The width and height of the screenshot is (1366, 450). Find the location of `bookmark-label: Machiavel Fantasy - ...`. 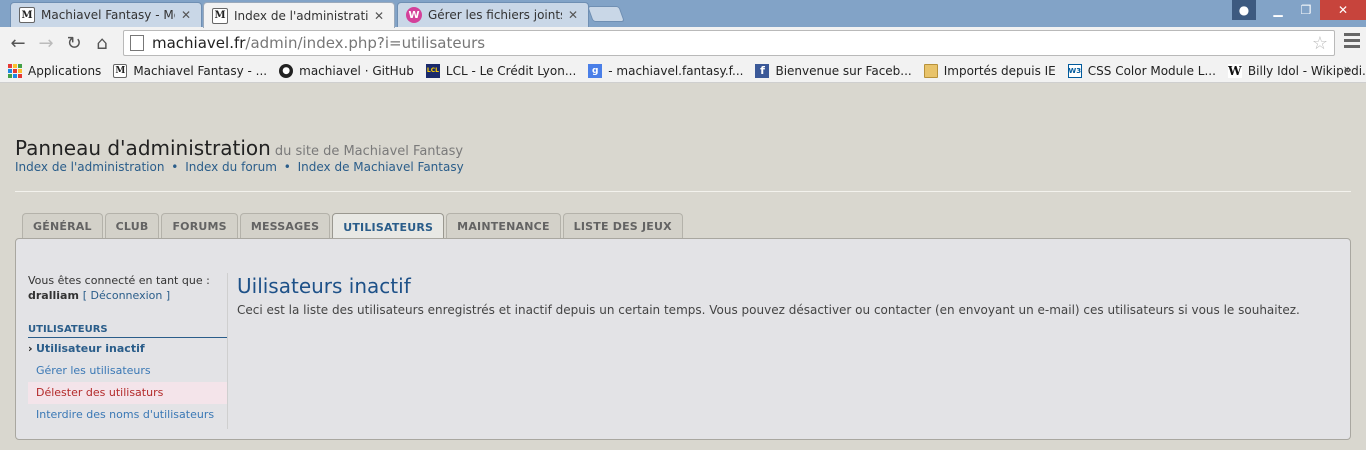

bookmark-label: Machiavel Fantasy - ... is located at coordinates (200, 70).